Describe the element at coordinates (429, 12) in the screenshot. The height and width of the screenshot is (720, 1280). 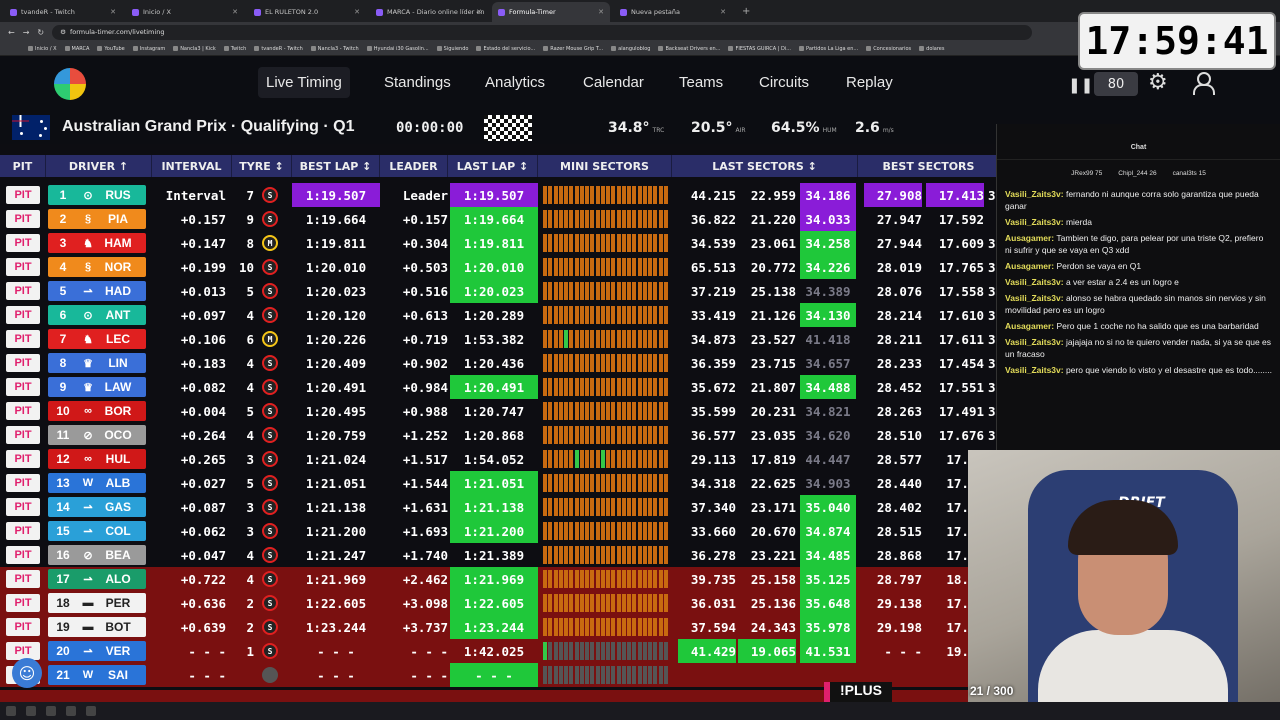
I see `browser-tab: MARCA - Diario online líder en ✕` at that location.